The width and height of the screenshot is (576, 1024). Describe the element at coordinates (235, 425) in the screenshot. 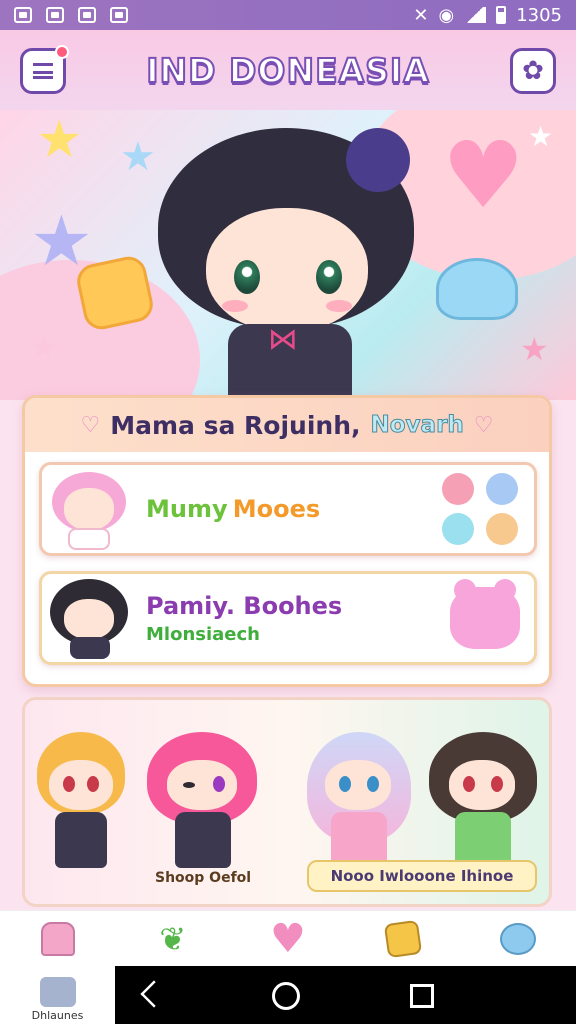

I see `card-title: Mama sa Rojuinh,` at that location.